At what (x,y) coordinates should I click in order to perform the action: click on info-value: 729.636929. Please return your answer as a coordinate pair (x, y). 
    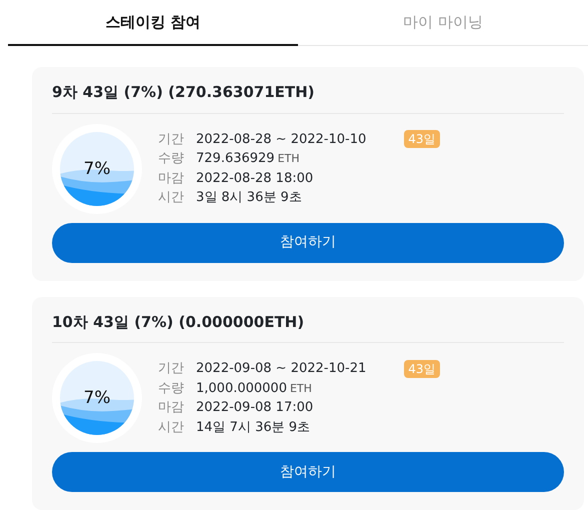
    Looking at the image, I should click on (235, 159).